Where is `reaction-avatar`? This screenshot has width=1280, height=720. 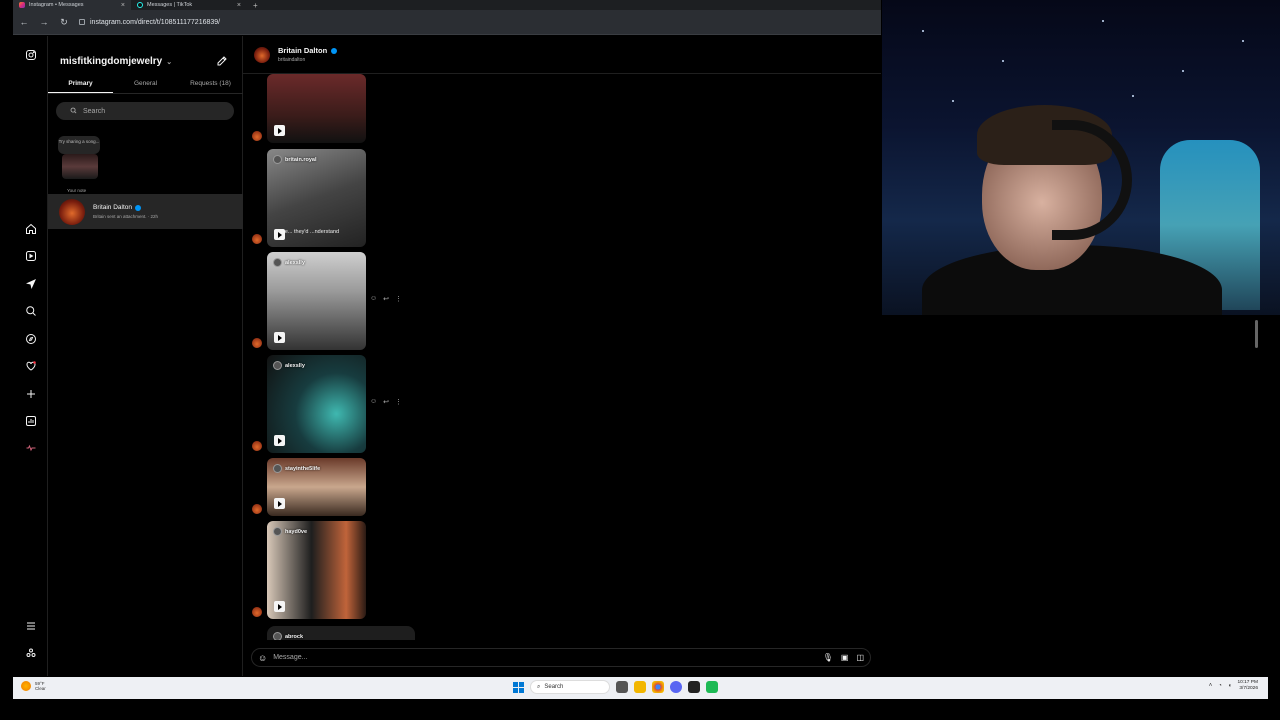 reaction-avatar is located at coordinates (257, 136).